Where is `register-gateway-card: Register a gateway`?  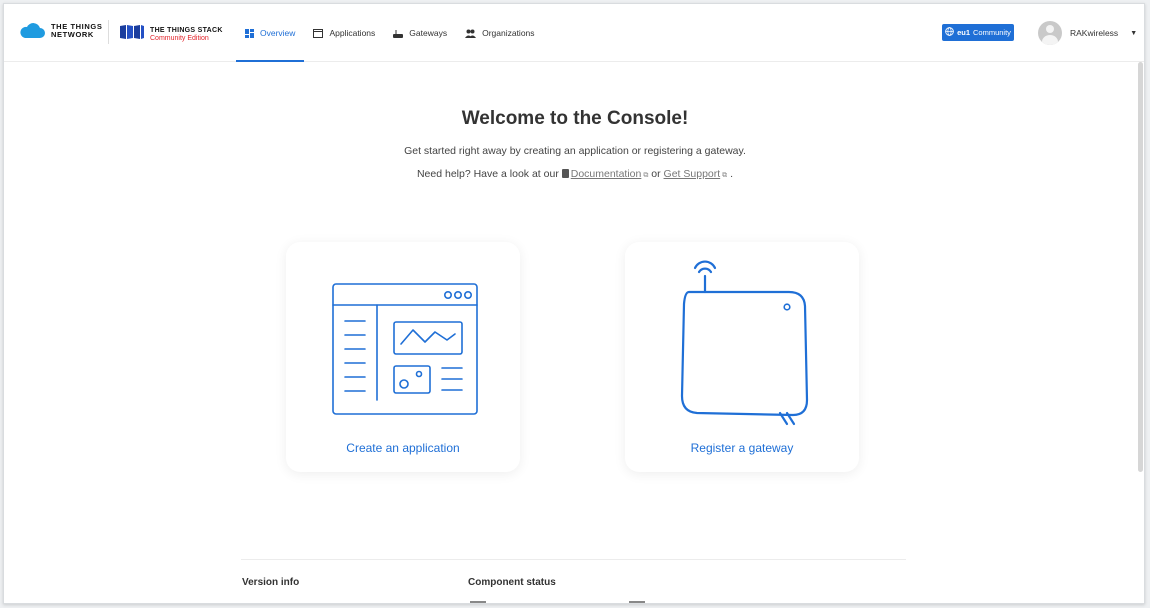 register-gateway-card: Register a gateway is located at coordinates (742, 357).